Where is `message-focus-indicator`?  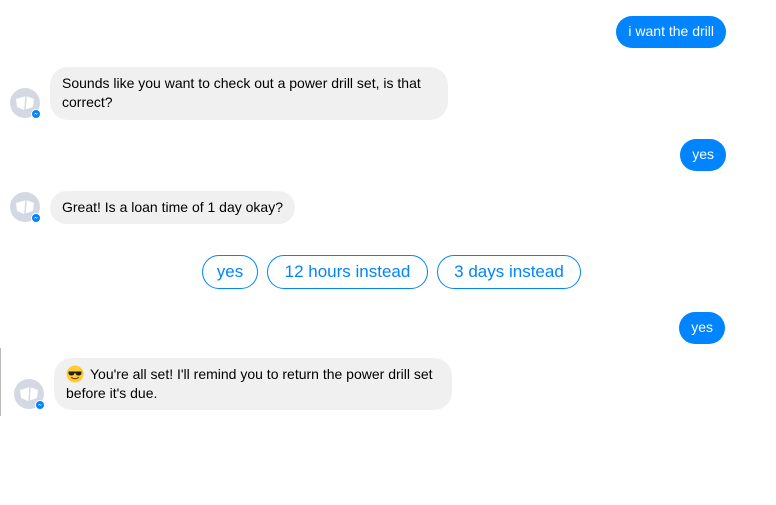
message-focus-indicator is located at coordinates (0, 382).